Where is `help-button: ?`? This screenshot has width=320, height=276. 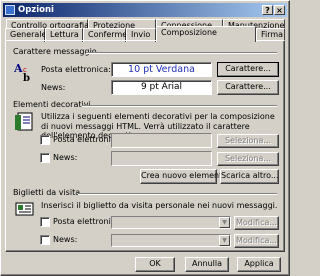
help-button: ? is located at coordinates (267, 10).